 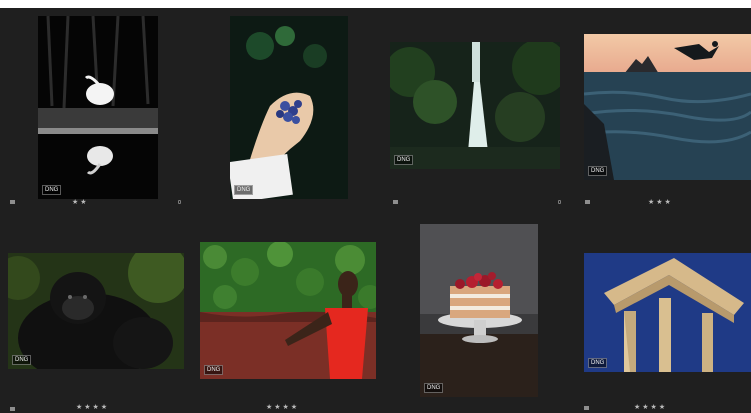 I want to click on top-edge, so click(x=375, y=4).